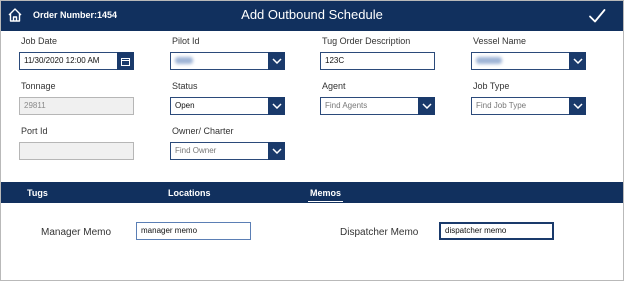 The image size is (624, 281). What do you see at coordinates (203, 131) in the screenshot?
I see `owner-charter-label: Owner/ Charter` at bounding box center [203, 131].